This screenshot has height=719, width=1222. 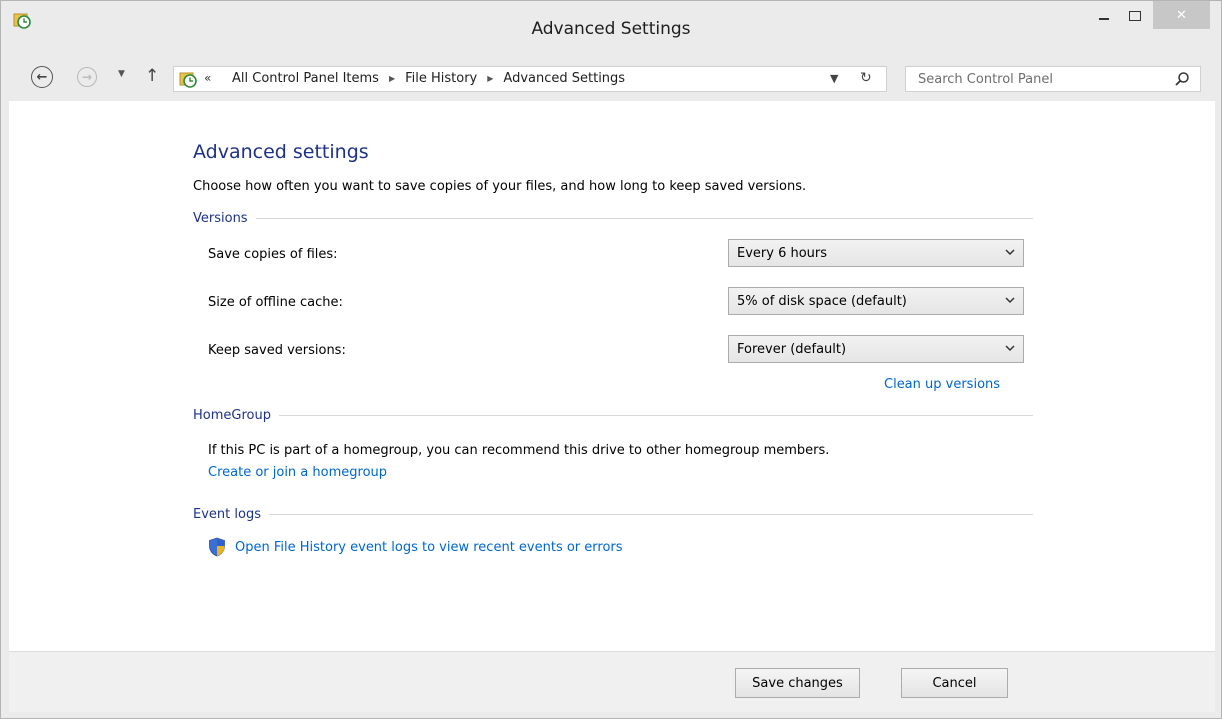 I want to click on title-bar: Advanced Settings ✕, so click(x=611, y=29).